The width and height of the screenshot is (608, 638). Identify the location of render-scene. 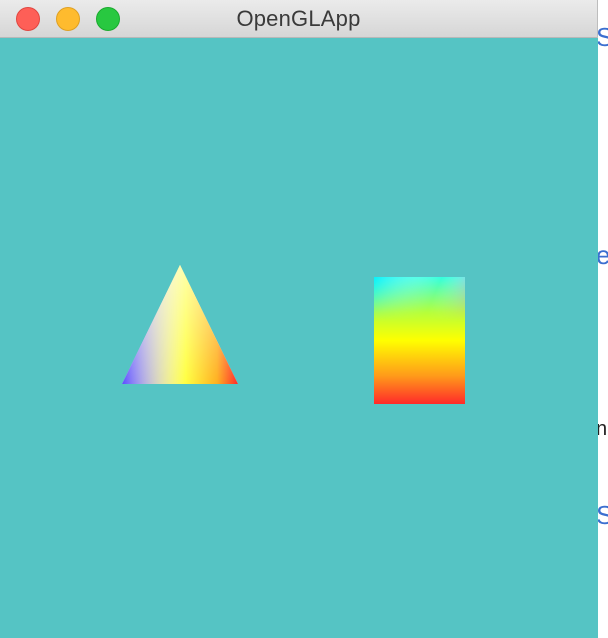
(293, 334).